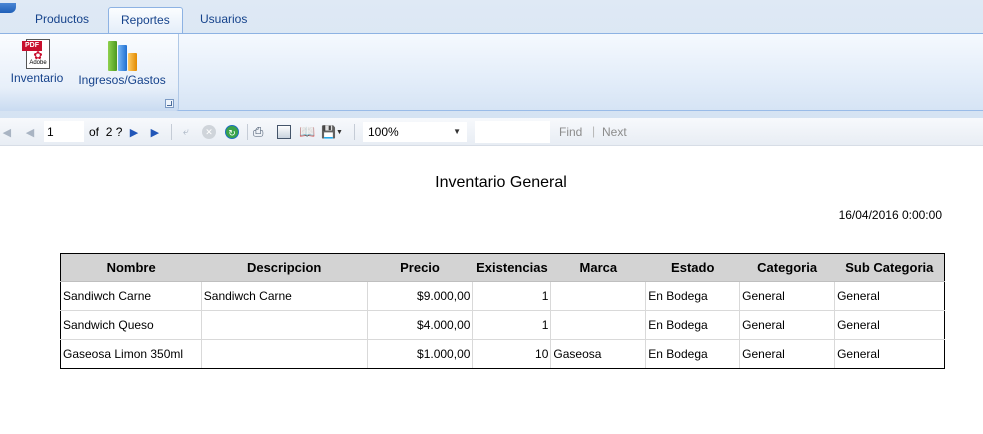 The image size is (983, 434). I want to click on cell-nombre: Sandiwch Carne, so click(131, 296).